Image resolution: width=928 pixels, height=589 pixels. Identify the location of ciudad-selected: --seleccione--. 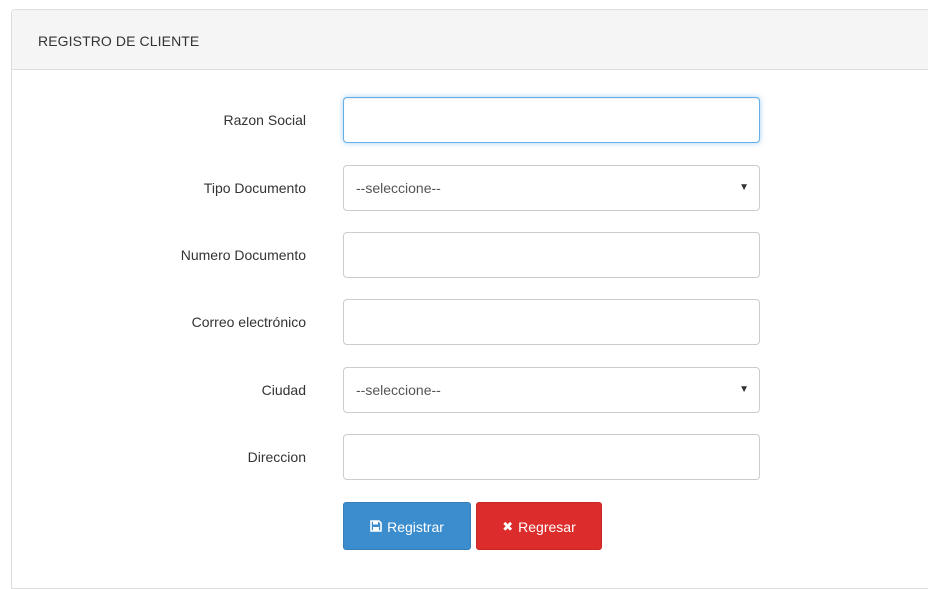
(398, 390).